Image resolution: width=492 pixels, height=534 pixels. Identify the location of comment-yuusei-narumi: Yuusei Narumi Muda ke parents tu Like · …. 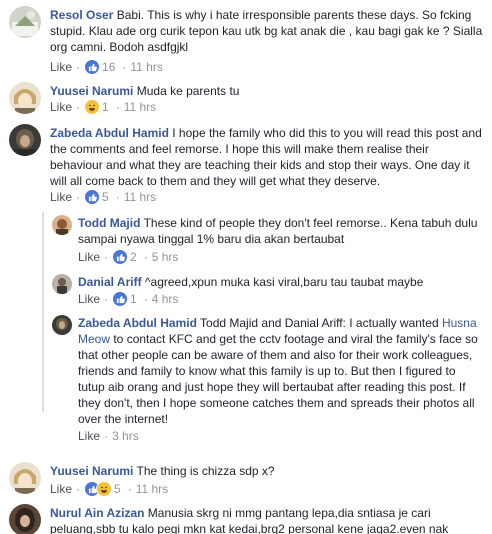
(246, 98).